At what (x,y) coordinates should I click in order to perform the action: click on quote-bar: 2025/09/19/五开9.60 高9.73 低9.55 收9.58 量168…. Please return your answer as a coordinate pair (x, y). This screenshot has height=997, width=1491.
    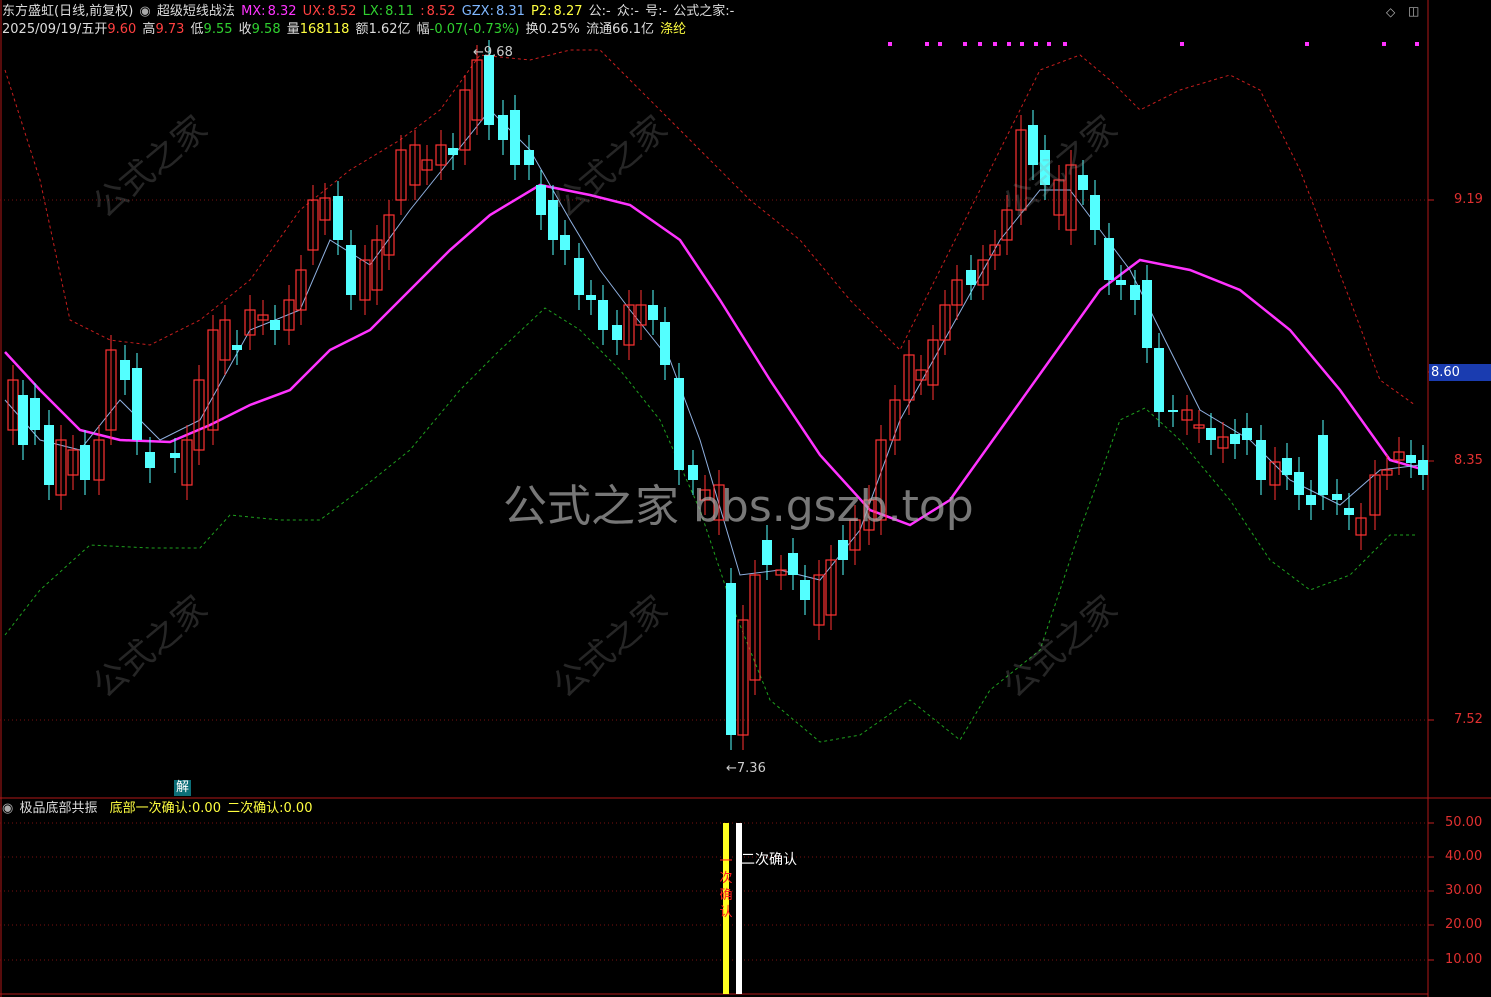
    Looking at the image, I should click on (345, 30).